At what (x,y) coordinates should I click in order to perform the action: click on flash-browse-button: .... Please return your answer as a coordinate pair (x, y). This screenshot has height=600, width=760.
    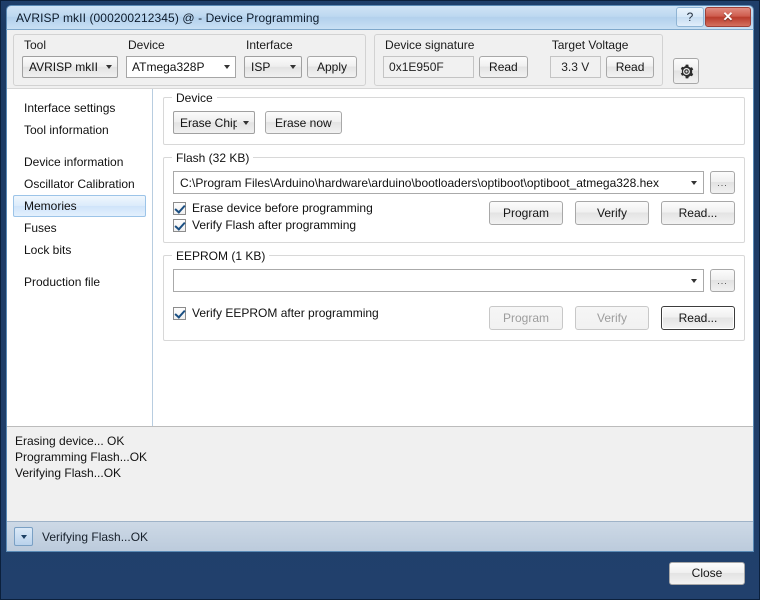
    Looking at the image, I should click on (722, 182).